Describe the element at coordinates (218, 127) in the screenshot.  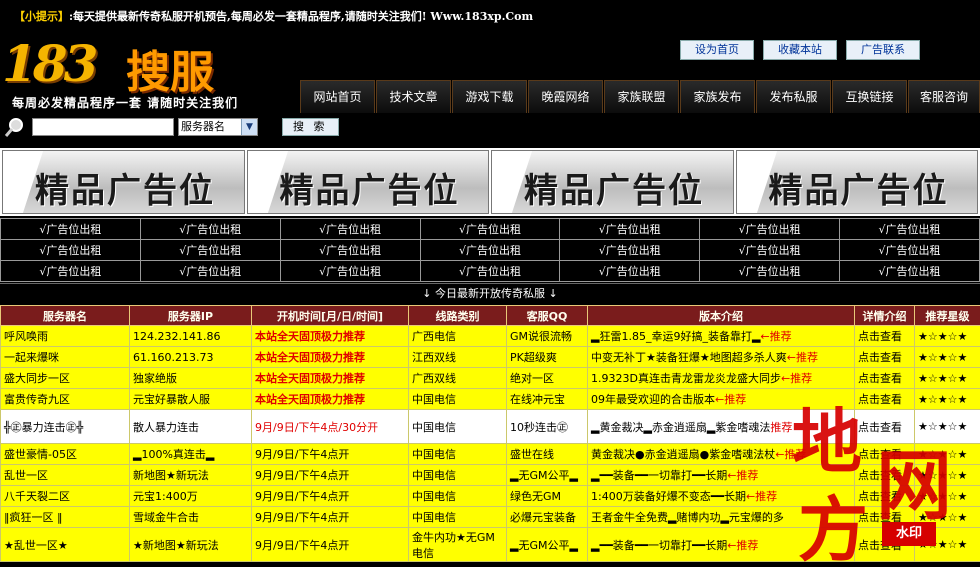
I see `search-type-select: 服务器名 ▼` at that location.